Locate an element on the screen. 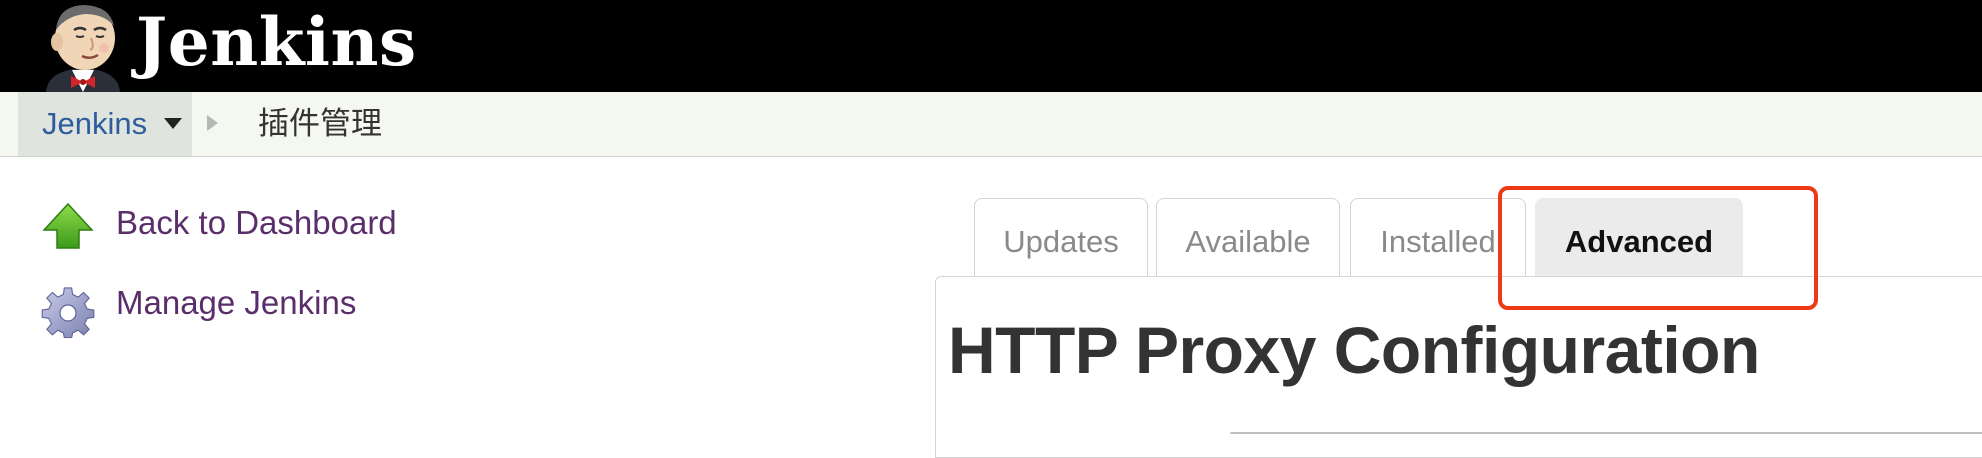 Image resolution: width=1982 pixels, height=458 pixels. caret-down-icon is located at coordinates (173, 123).